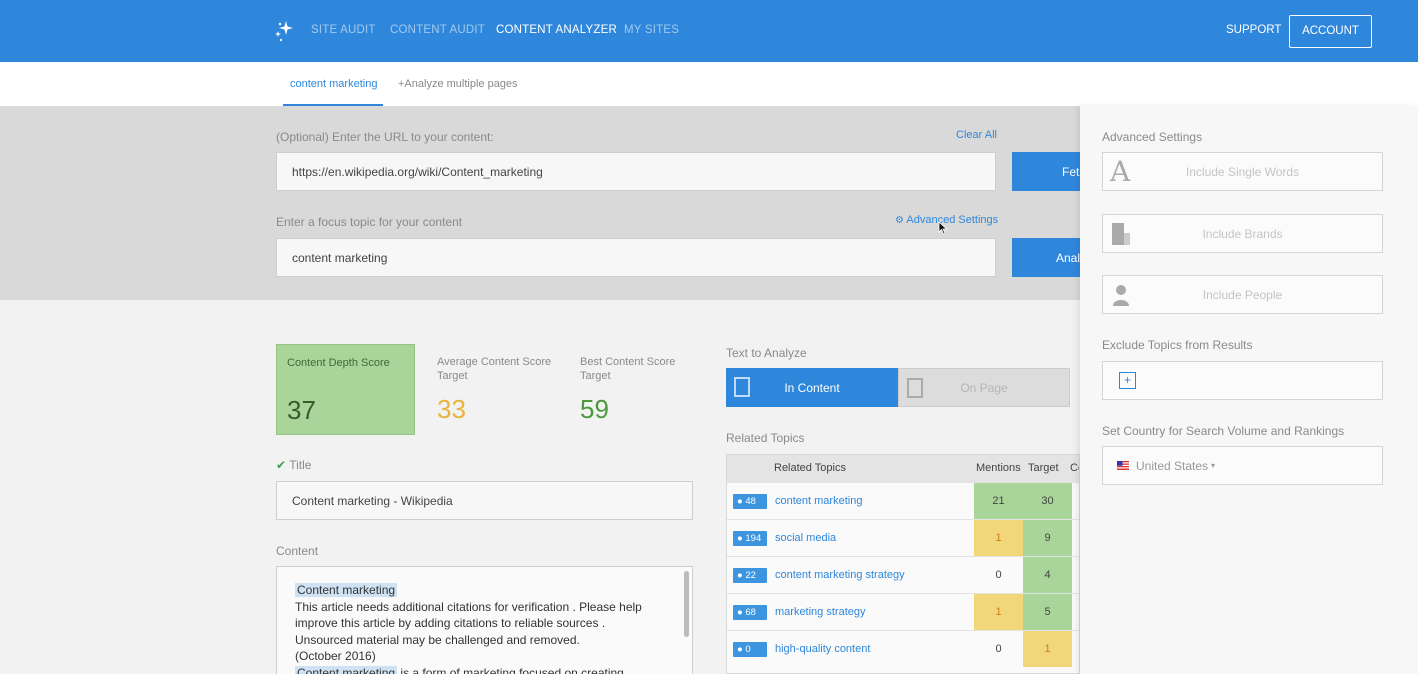 The height and width of the screenshot is (674, 1418). What do you see at coordinates (750, 538) in the screenshot?
I see `search-volume-badge: ● 194` at bounding box center [750, 538].